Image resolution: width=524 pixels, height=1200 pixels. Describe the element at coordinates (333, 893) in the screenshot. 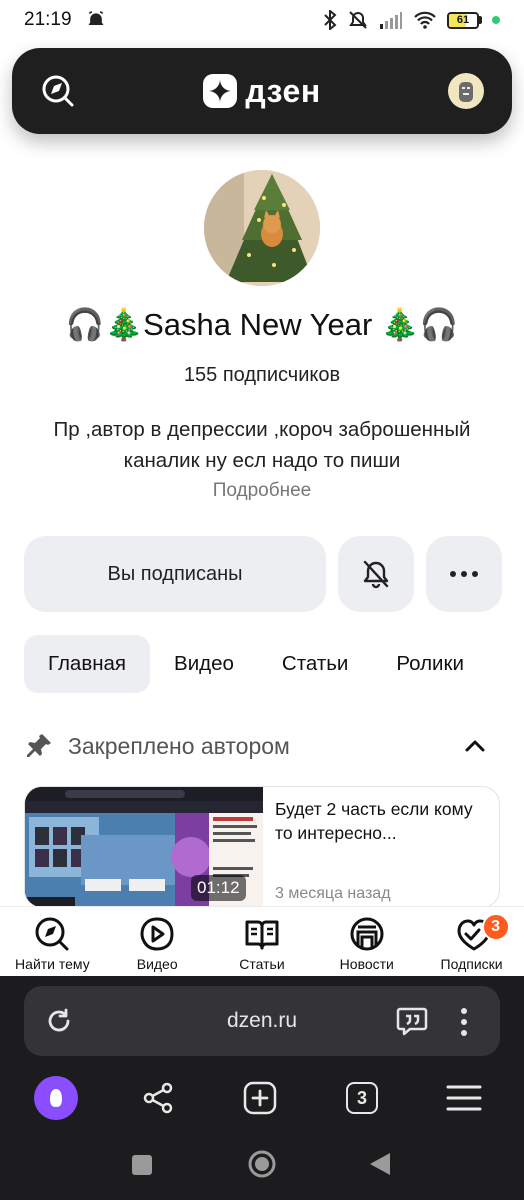

I see `video-date: 3 месяца назад` at that location.